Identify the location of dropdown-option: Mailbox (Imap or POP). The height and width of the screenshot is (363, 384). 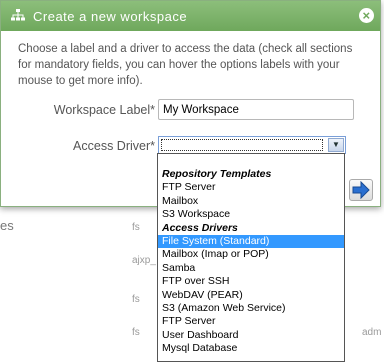
(251, 254).